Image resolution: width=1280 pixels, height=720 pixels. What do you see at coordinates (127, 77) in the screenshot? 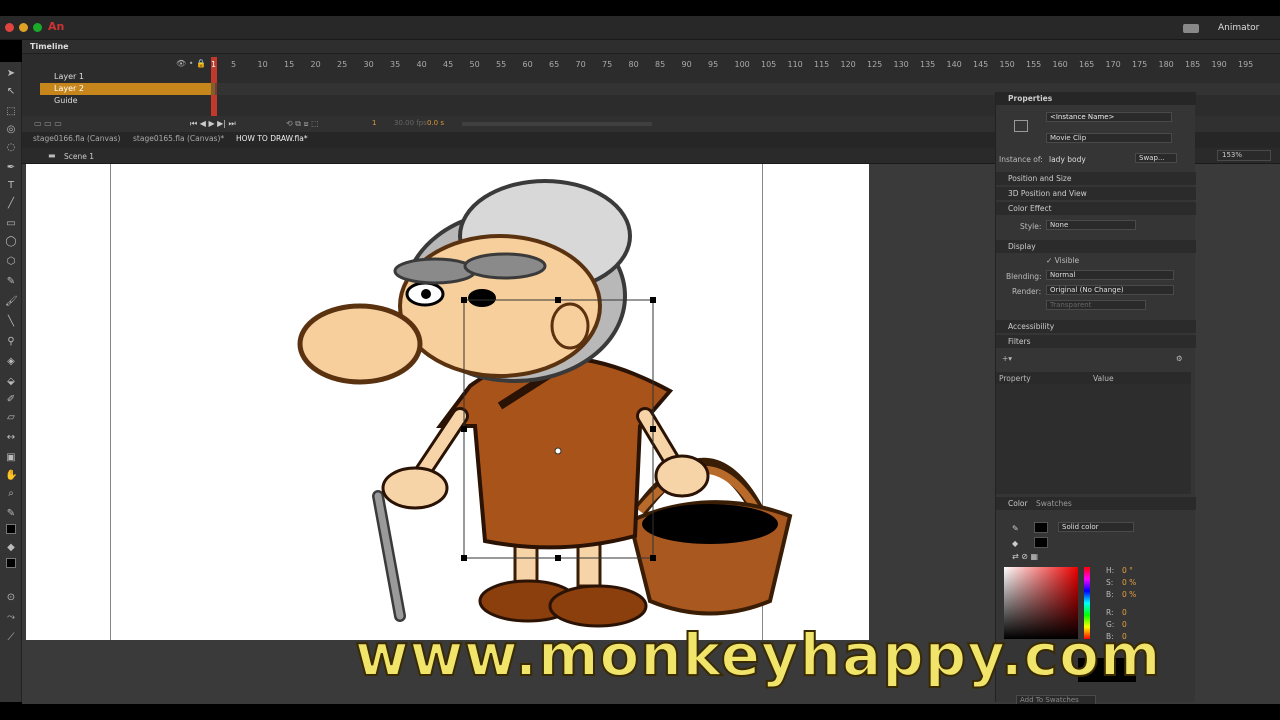
I see `layer-row: Layer 1` at bounding box center [127, 77].